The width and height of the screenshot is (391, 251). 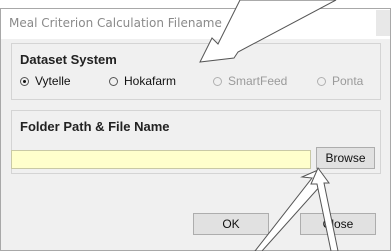 What do you see at coordinates (161, 159) in the screenshot?
I see `folder-path-input` at bounding box center [161, 159].